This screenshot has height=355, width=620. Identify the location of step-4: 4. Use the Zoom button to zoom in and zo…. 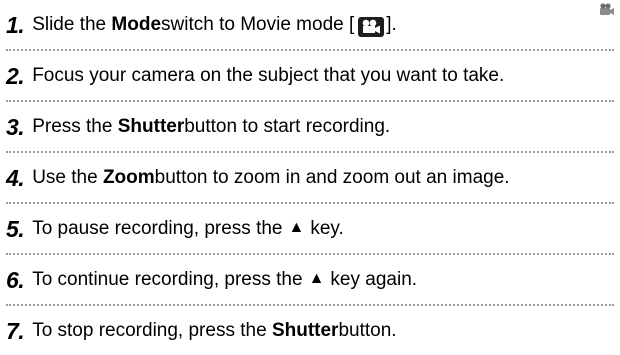
(310, 177).